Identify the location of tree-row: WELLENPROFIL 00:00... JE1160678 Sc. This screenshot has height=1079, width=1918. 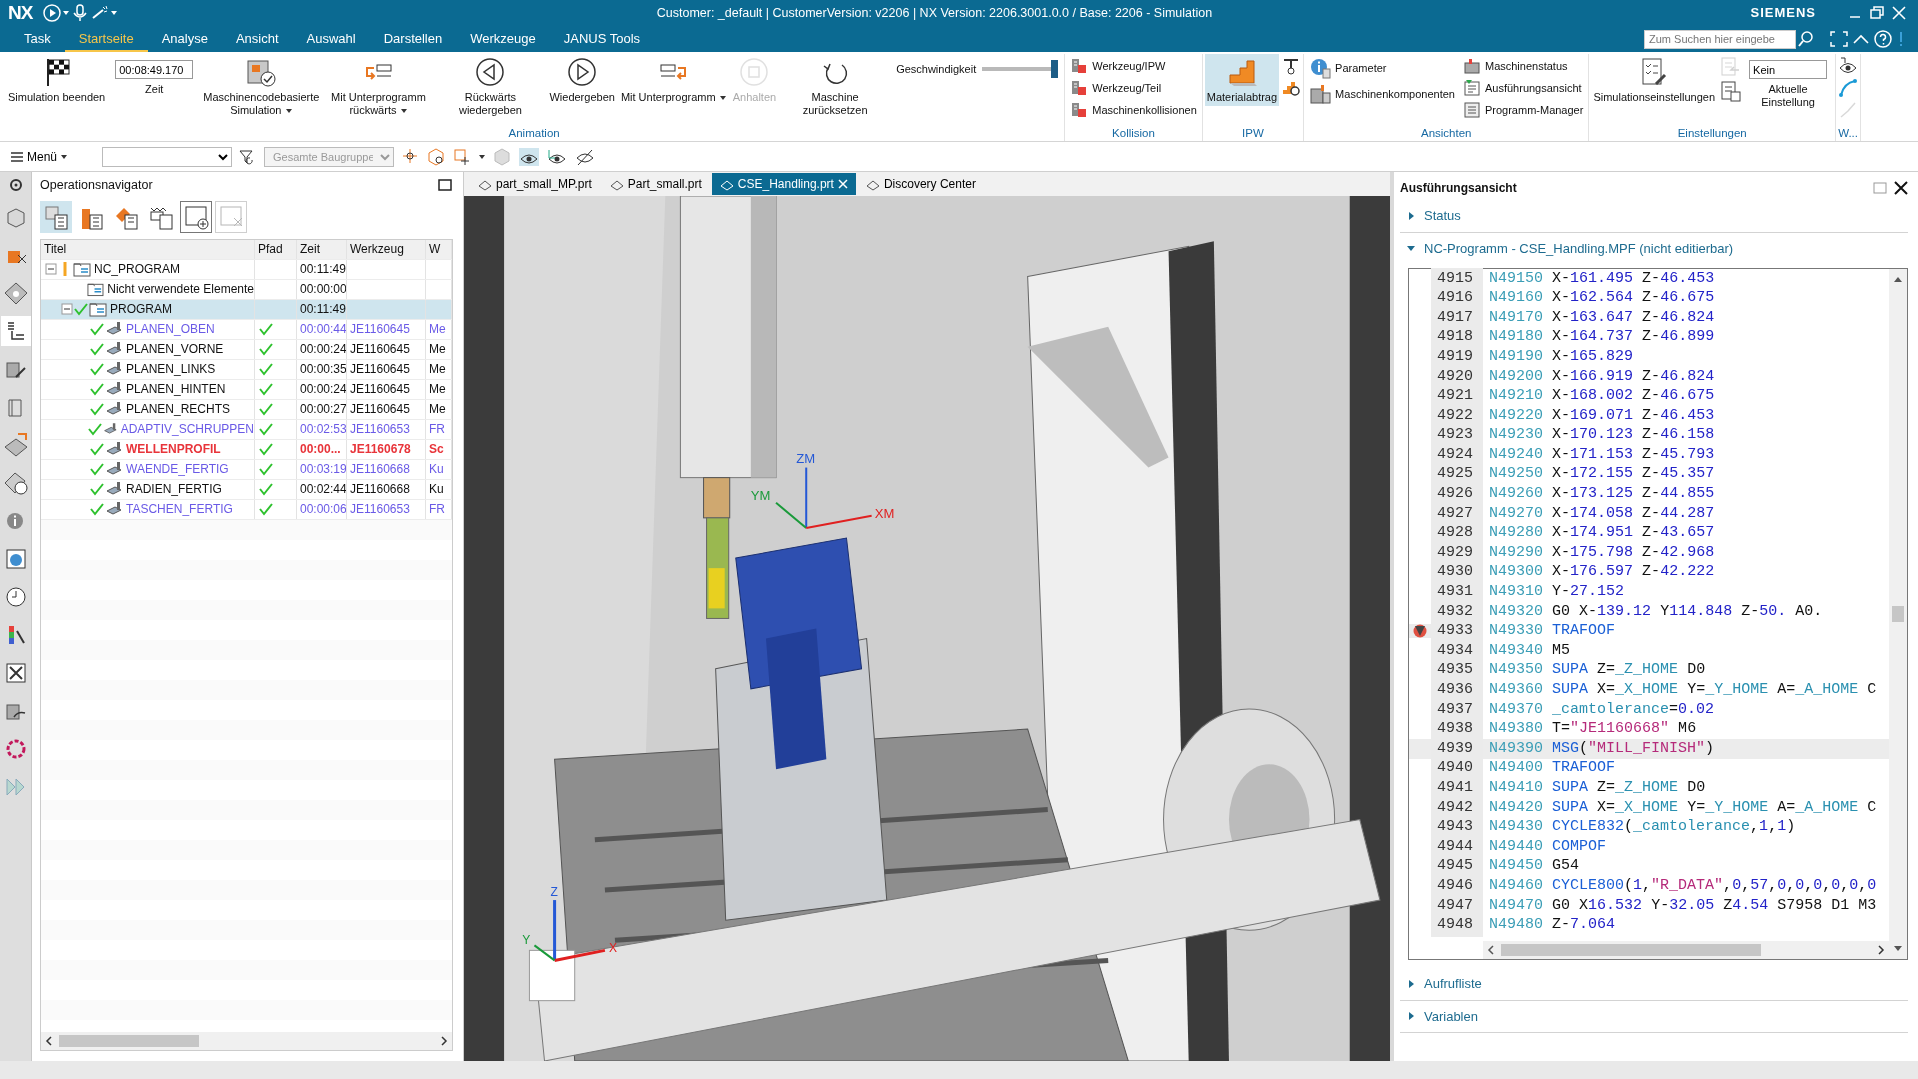
(246, 449).